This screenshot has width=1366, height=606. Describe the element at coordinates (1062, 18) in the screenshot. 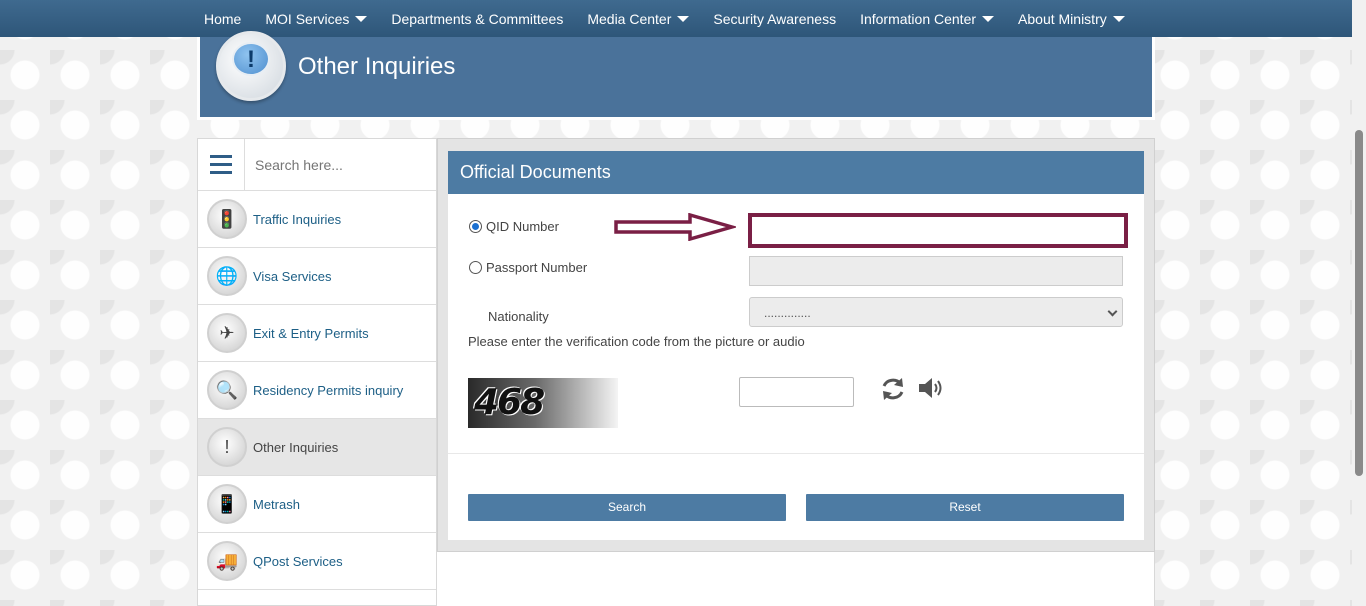

I see `nav-item-label: About Ministry` at that location.